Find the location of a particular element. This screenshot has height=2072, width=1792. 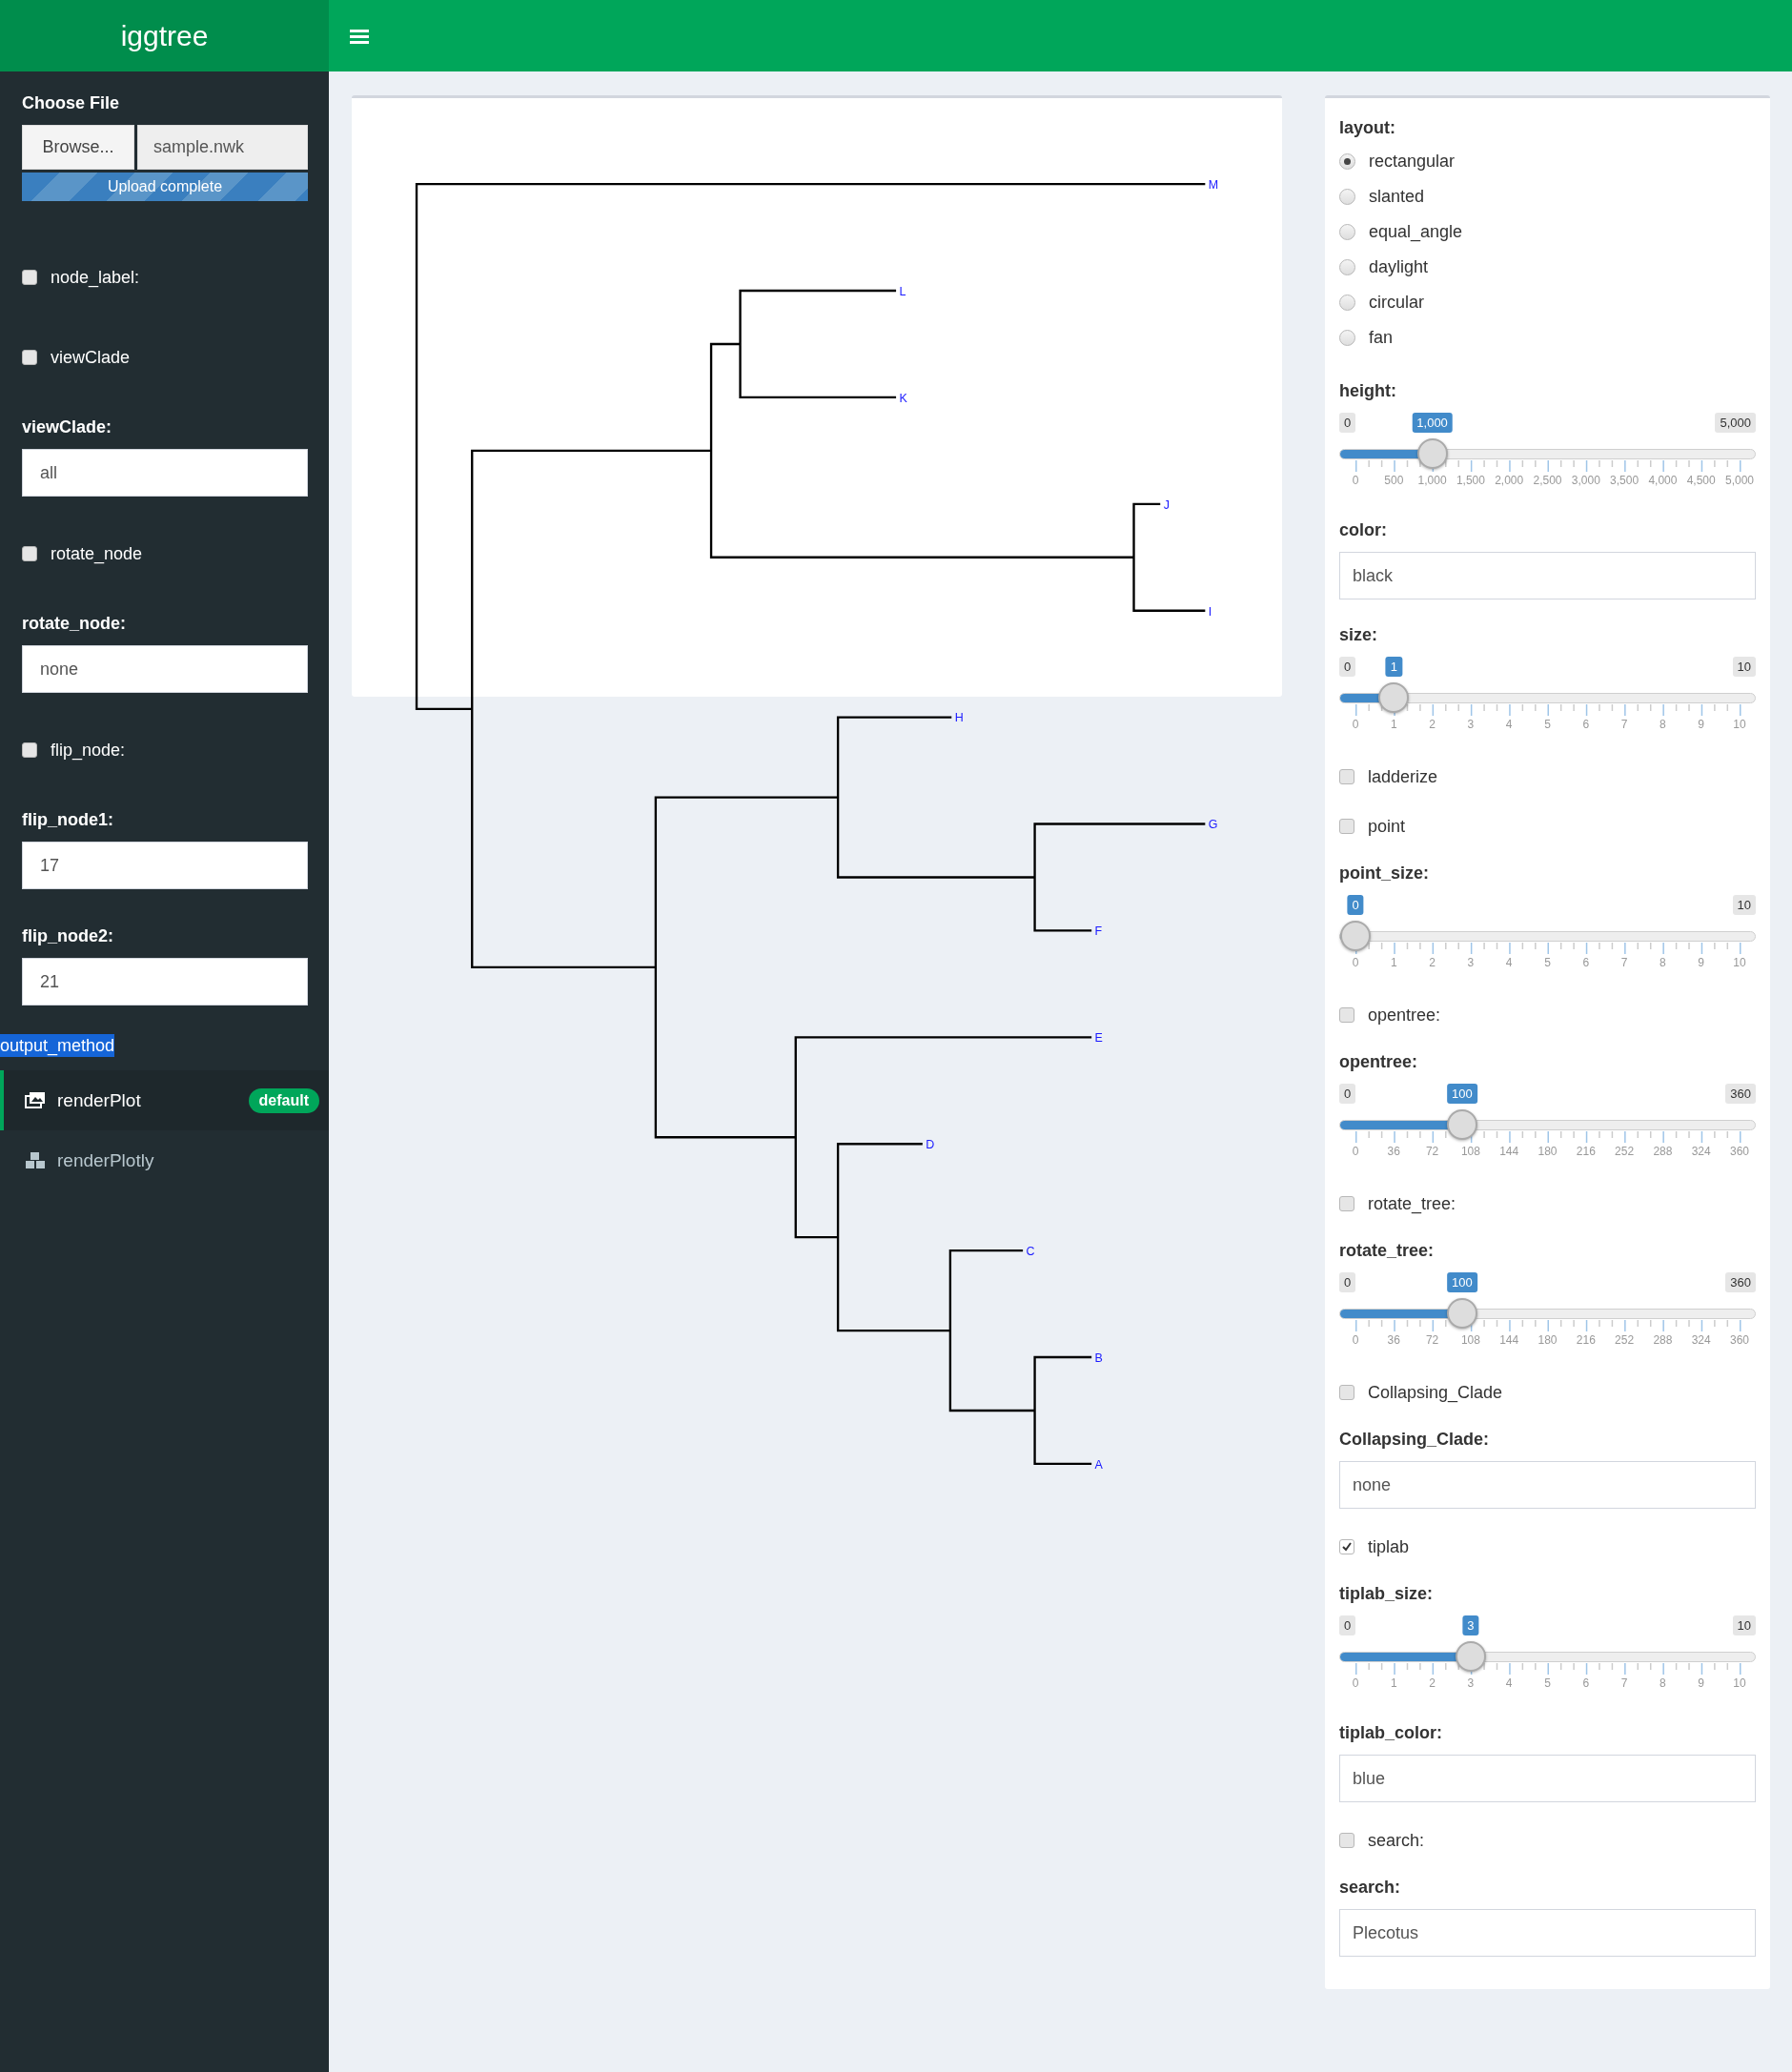

tick-label: 9 is located at coordinates (1701, 1683).